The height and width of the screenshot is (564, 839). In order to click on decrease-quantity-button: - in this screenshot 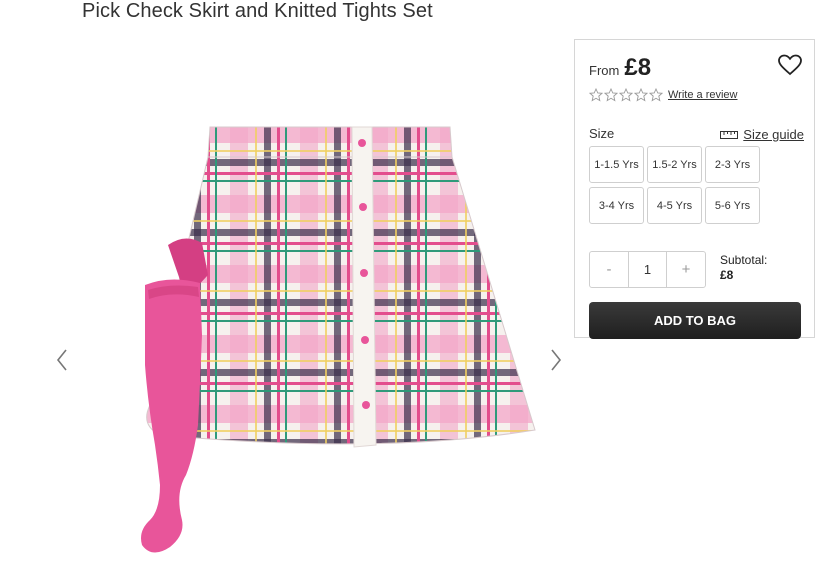, I will do `click(609, 269)`.